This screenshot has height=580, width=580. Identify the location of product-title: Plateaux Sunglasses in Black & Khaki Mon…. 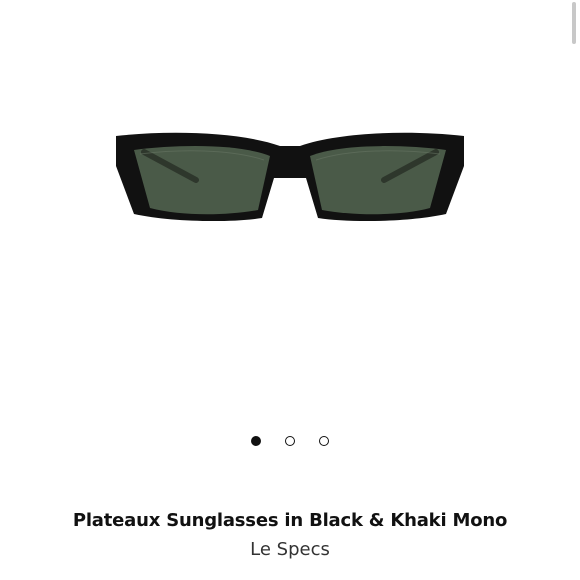
(290, 520).